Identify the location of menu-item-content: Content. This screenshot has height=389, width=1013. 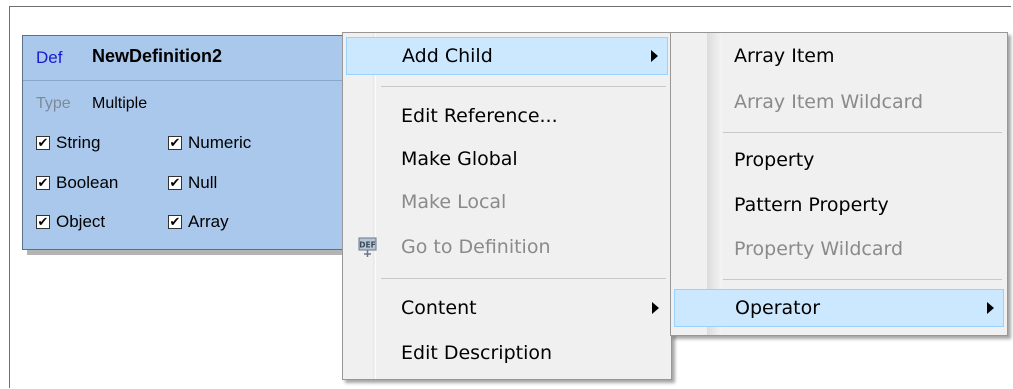
(507, 308).